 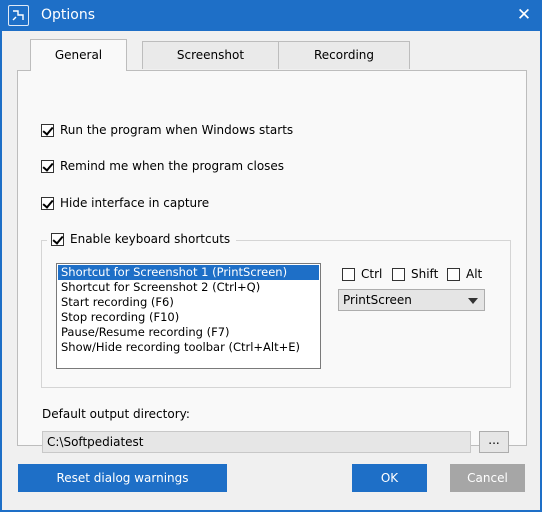 I want to click on ctrl-checkbox, so click(x=348, y=274).